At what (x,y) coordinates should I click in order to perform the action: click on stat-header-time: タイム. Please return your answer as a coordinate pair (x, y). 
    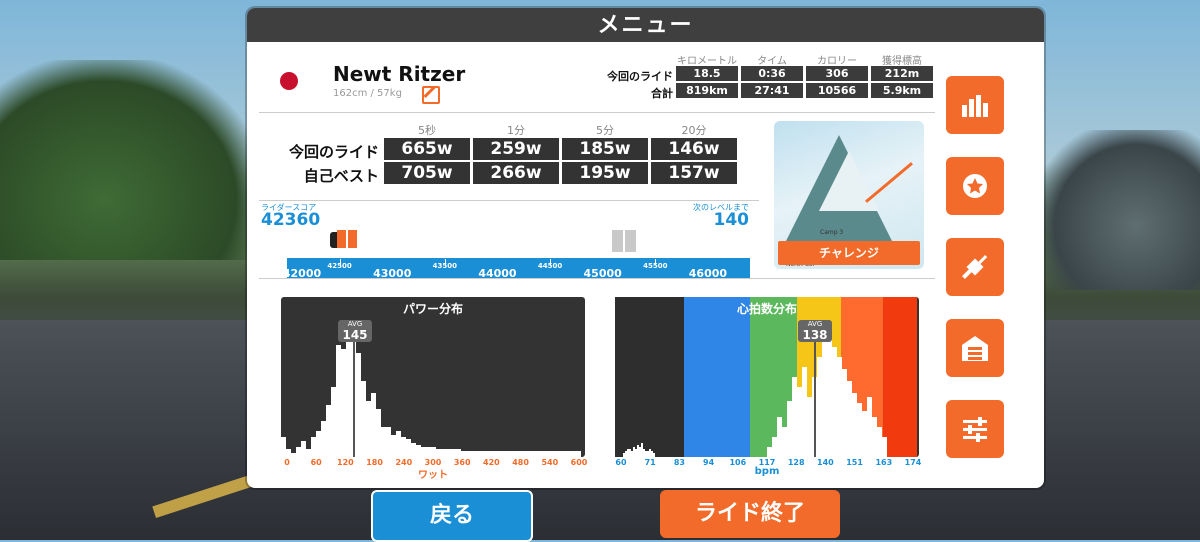
    Looking at the image, I should click on (772, 61).